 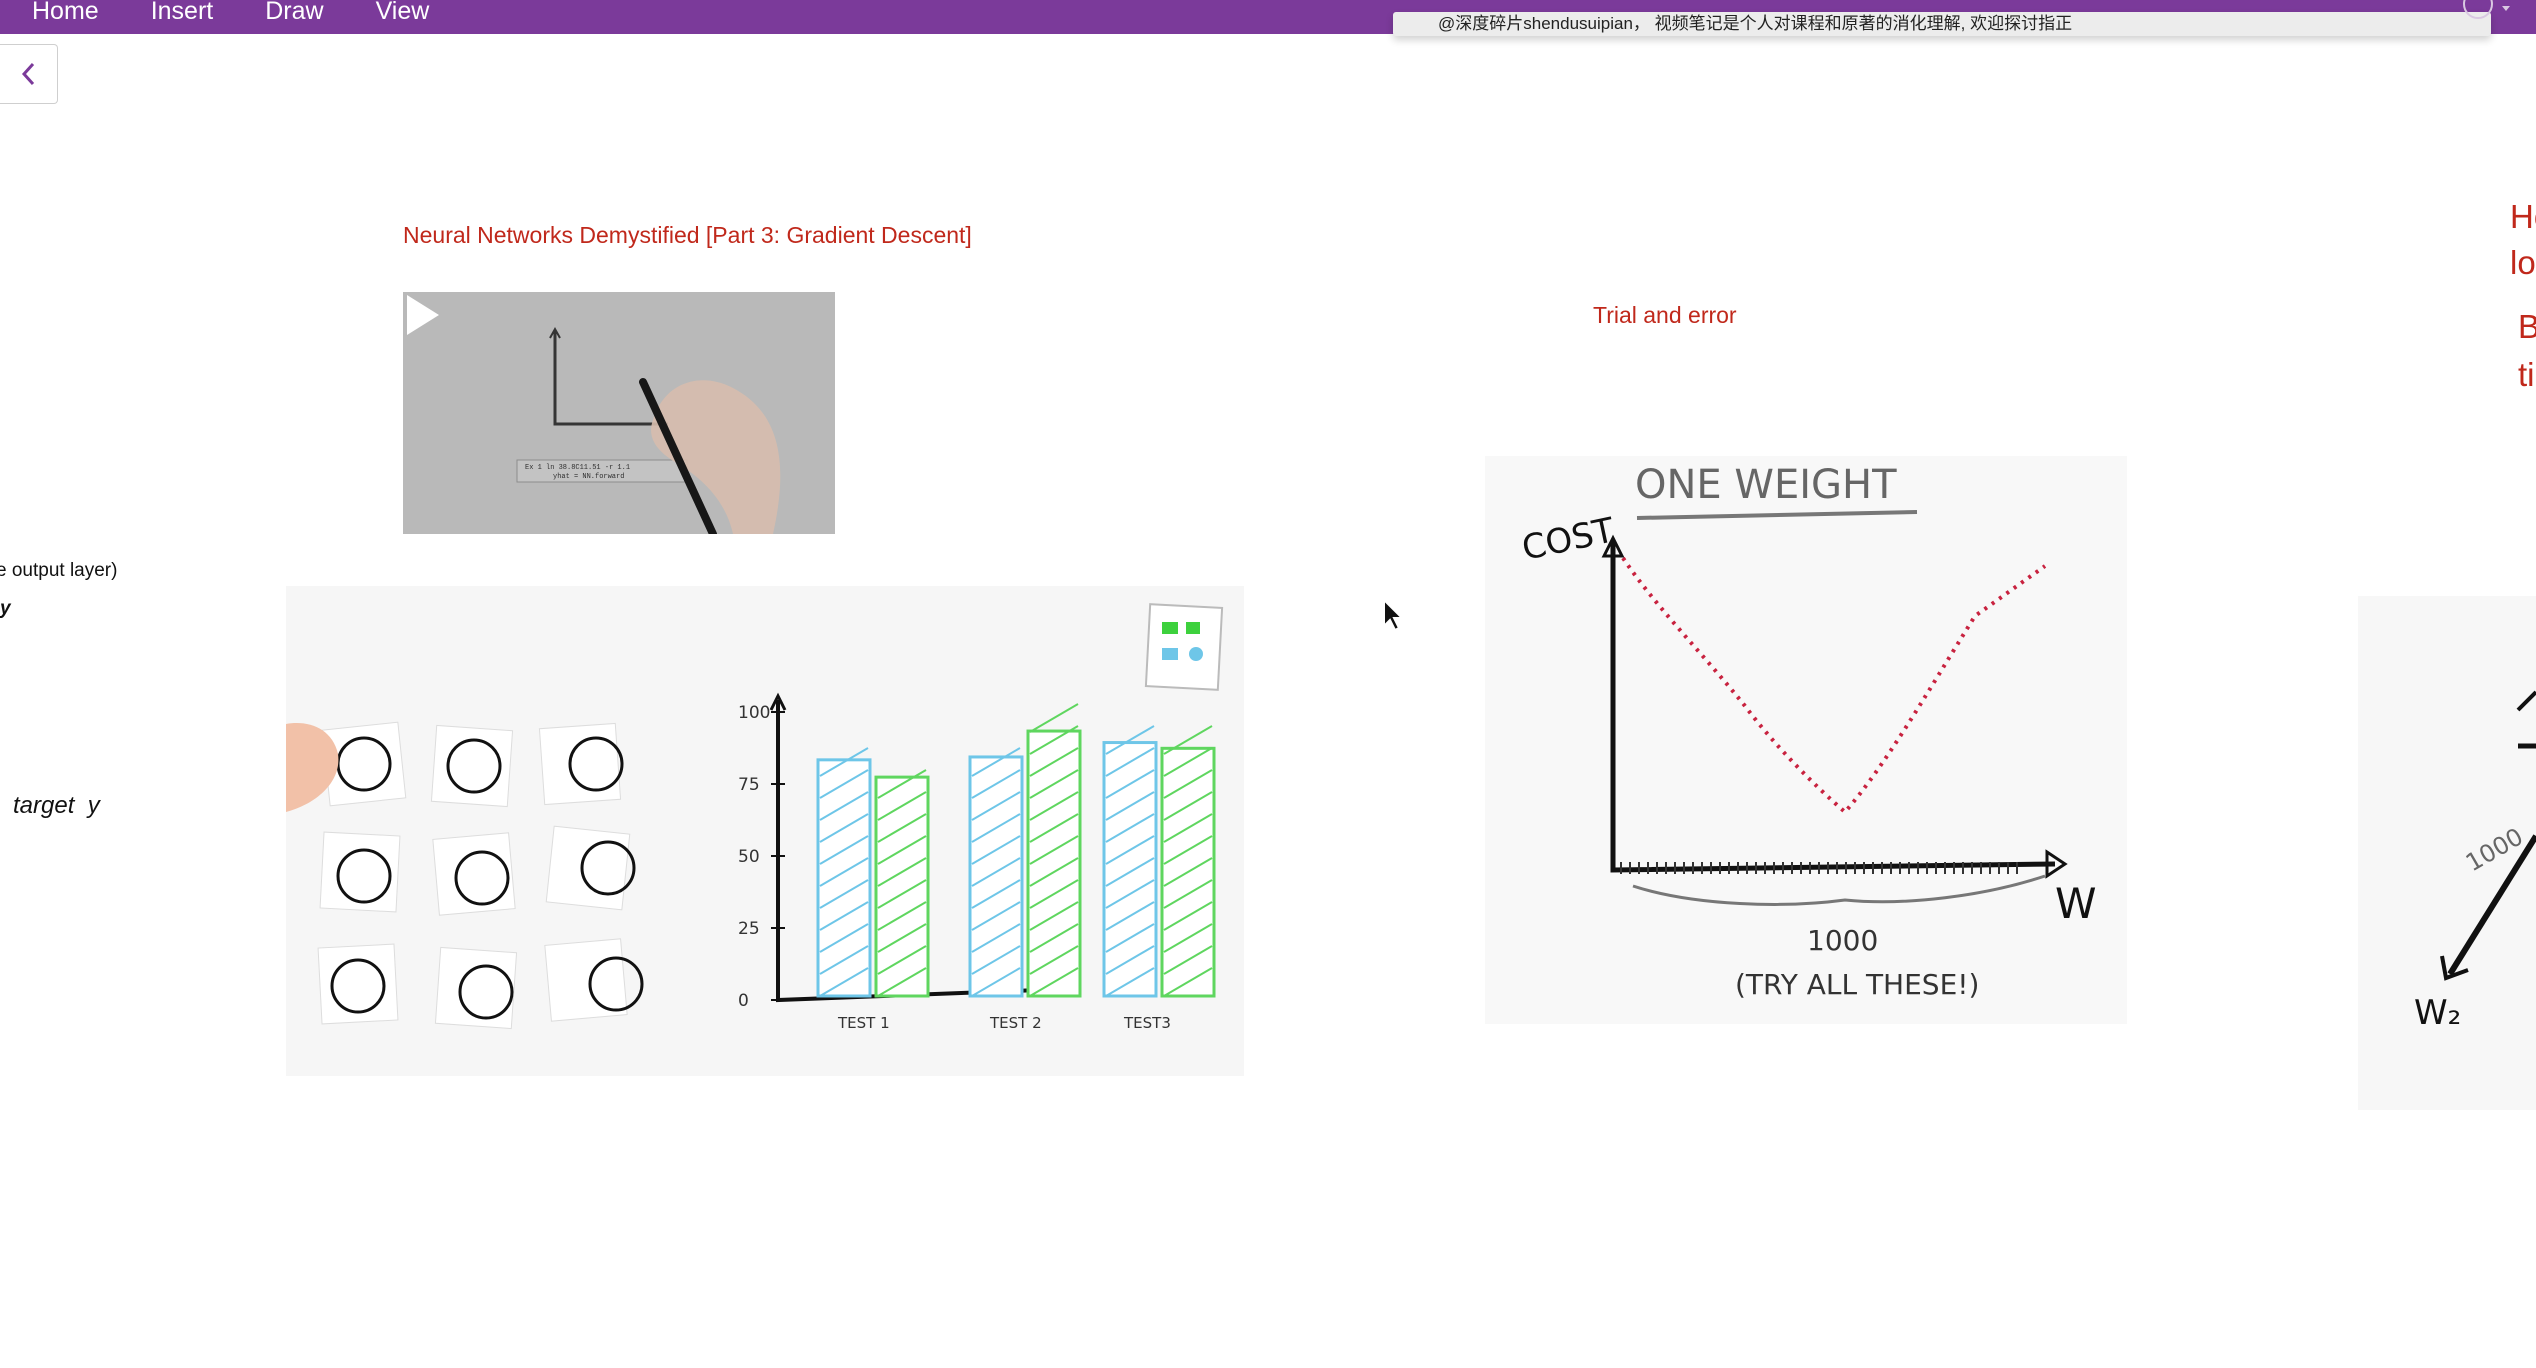 What do you see at coordinates (749, 785) in the screenshot?
I see `bar-y-tick: 75` at bounding box center [749, 785].